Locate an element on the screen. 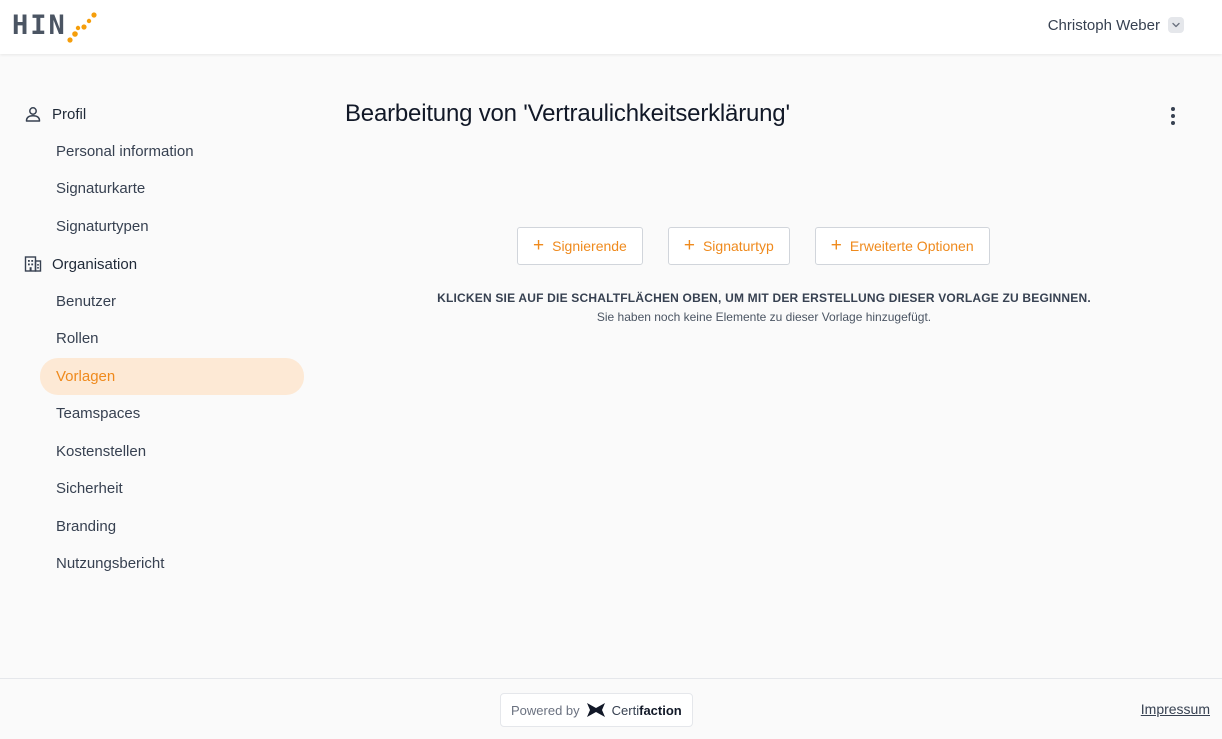  sidebar-item-sicherheit: Sicherheit is located at coordinates (172, 488).